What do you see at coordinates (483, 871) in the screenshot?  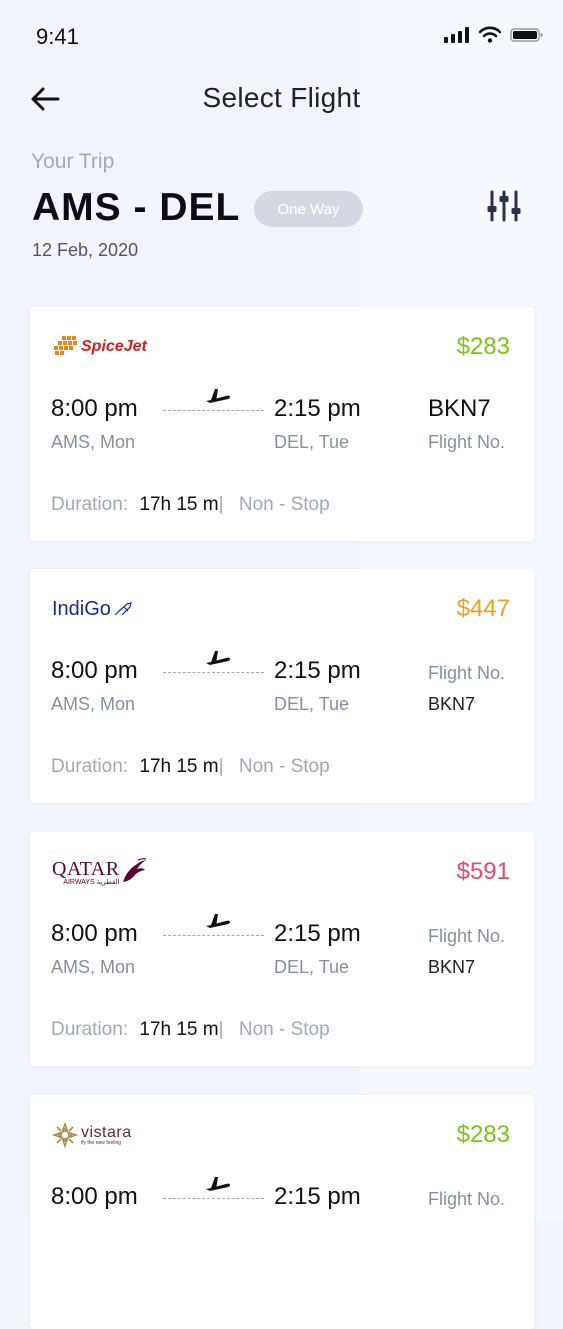 I see `flight-price: $591` at bounding box center [483, 871].